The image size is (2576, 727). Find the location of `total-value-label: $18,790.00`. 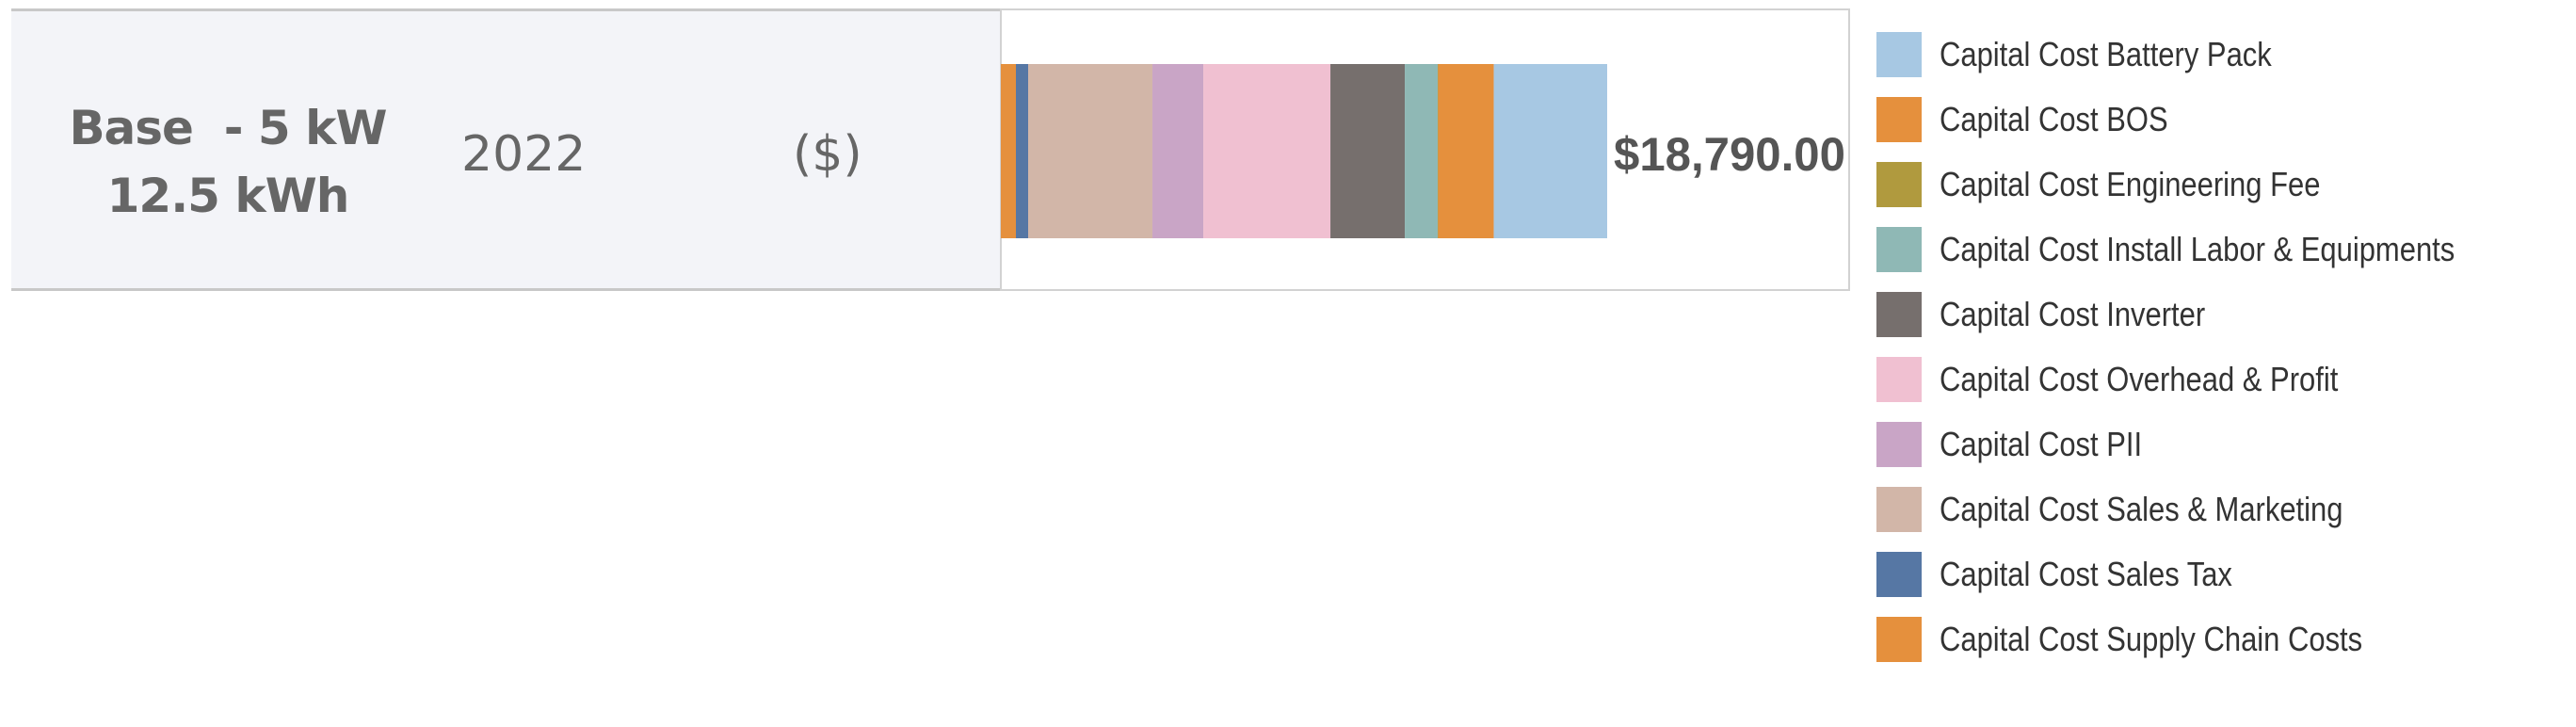

total-value-label: $18,790.00 is located at coordinates (1729, 154).